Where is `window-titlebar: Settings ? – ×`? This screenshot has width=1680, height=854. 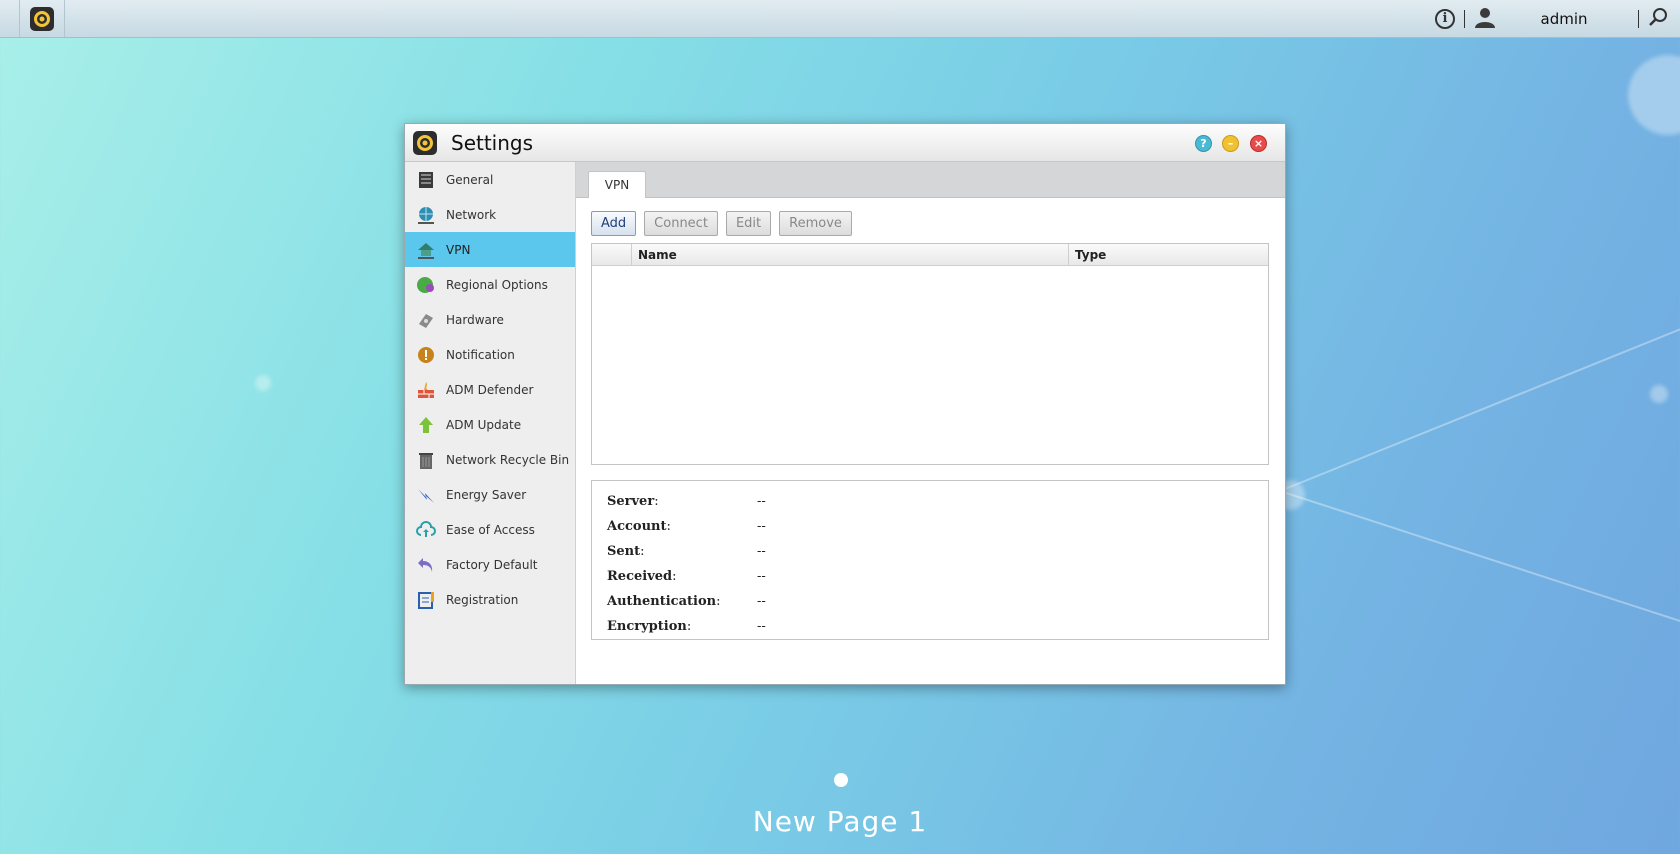 window-titlebar: Settings ? – × is located at coordinates (845, 143).